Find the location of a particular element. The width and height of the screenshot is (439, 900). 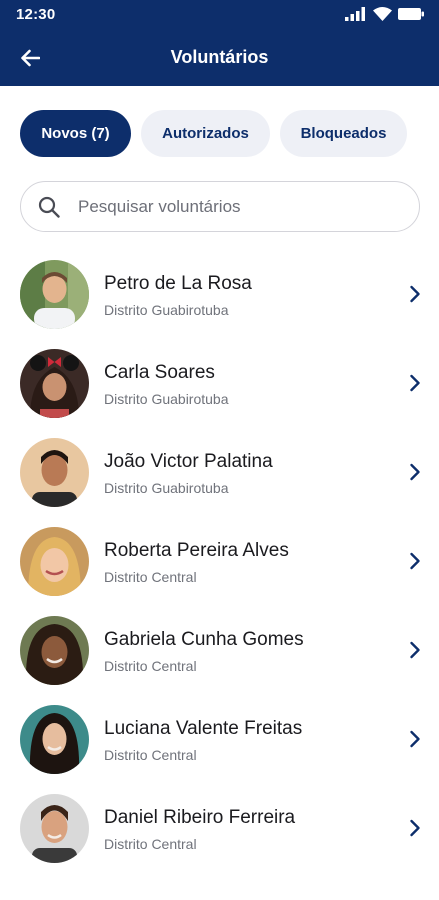

volunteer-row: Daniel Ribeiro Ferreira Distrito Central is located at coordinates (219, 834).